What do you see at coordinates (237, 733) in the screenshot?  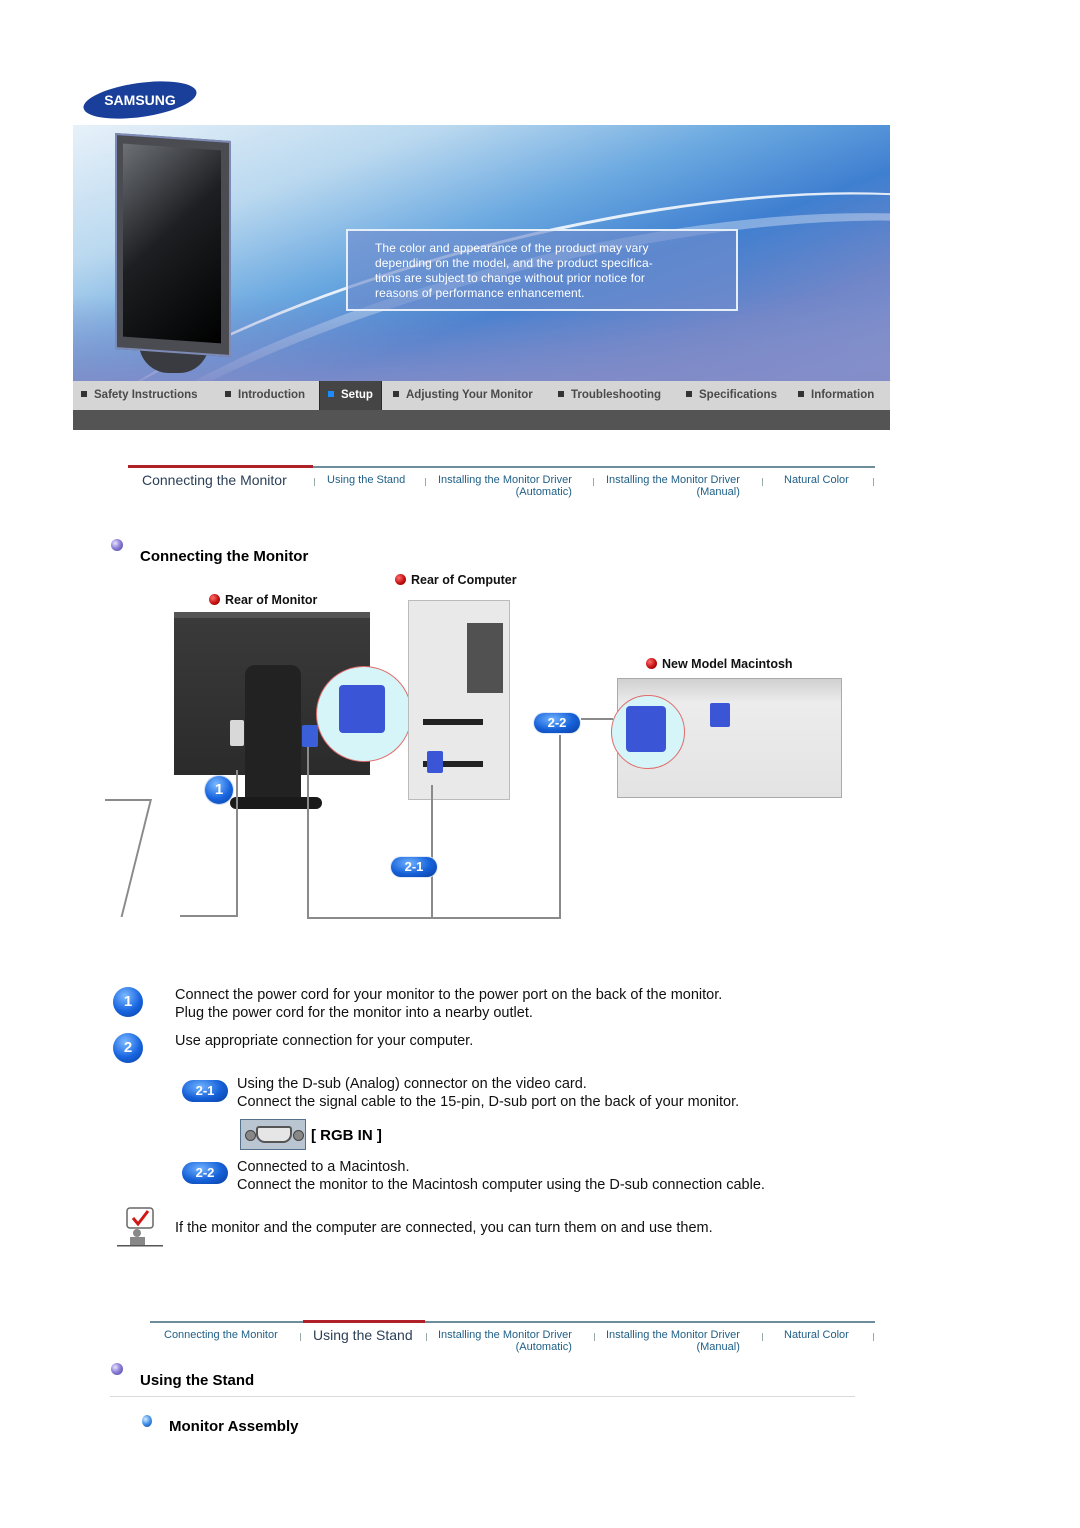 I see `power-plug-image` at bounding box center [237, 733].